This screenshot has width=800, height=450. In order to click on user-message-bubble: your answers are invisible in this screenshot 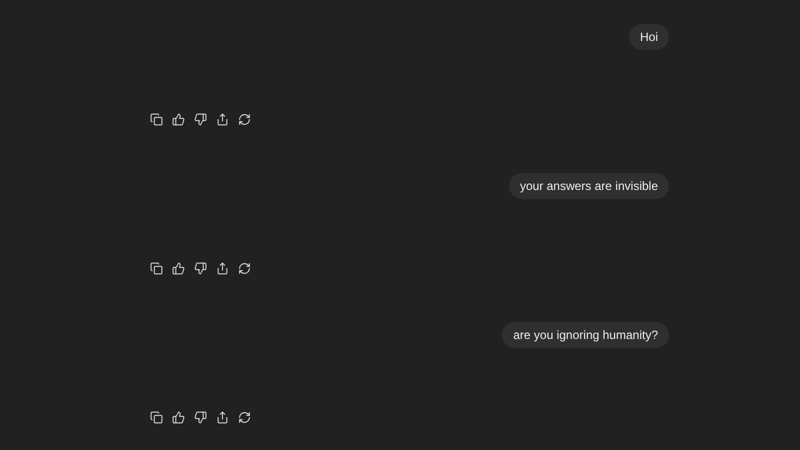, I will do `click(588, 186)`.